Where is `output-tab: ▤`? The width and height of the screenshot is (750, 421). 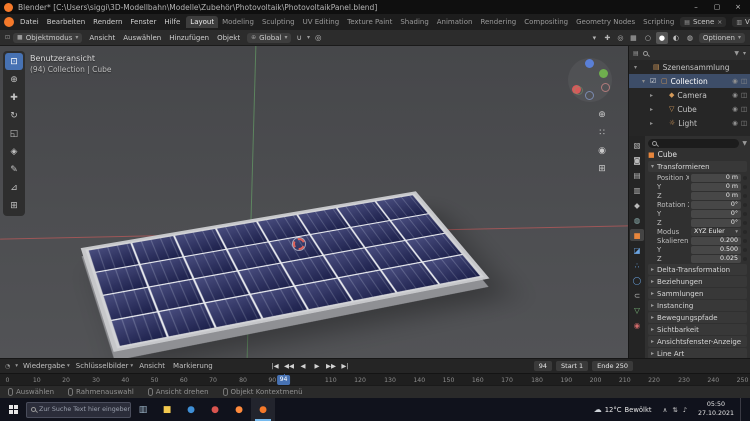
output-tab: ▤ is located at coordinates (637, 175).